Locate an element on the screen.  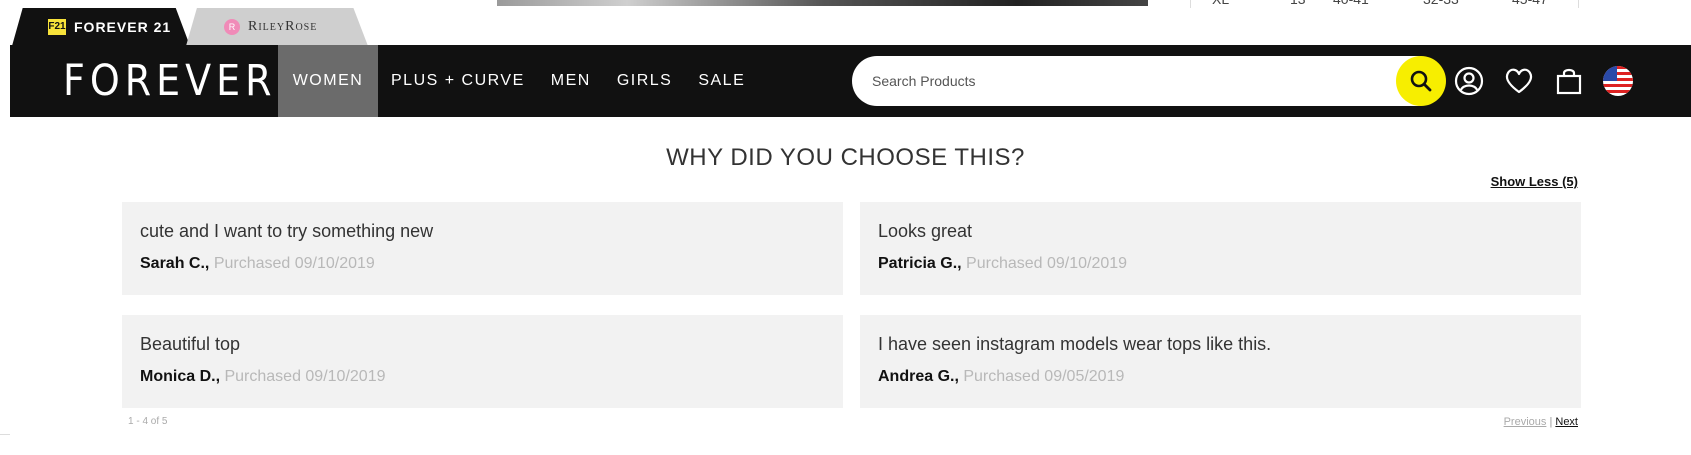
size-chart-peek: XL 13 40-41 32-33 45-47 is located at coordinates (1400, 3).